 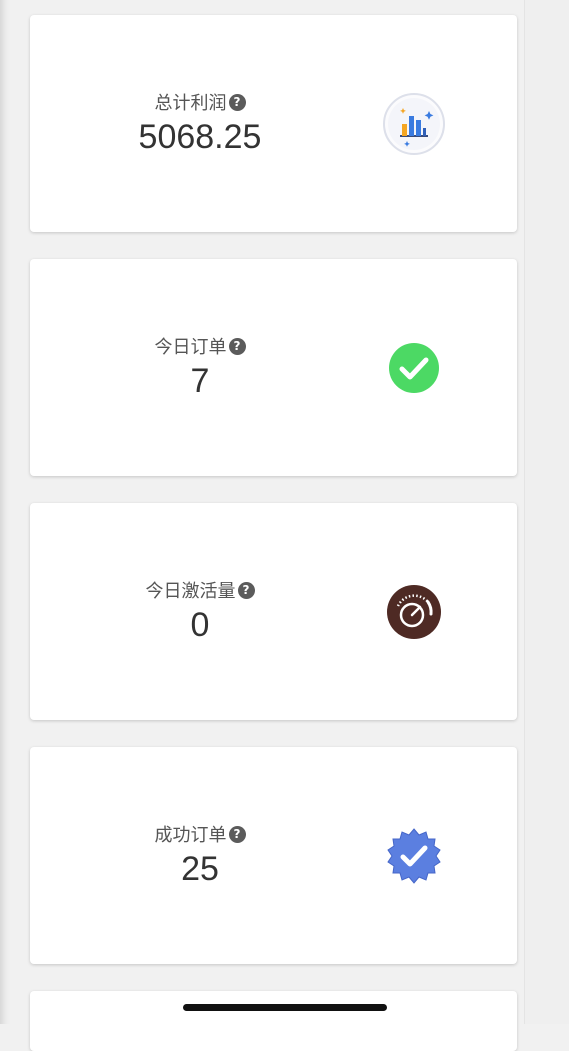 I want to click on check-circle-icon, so click(x=414, y=368).